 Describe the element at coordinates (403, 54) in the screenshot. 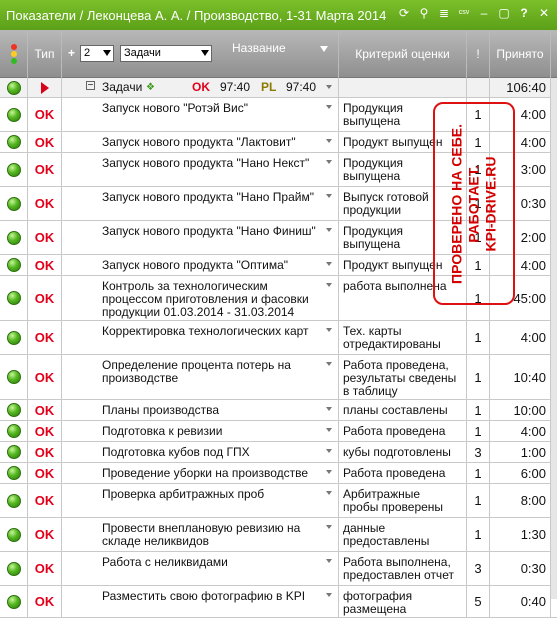

I see `column-criterion-header: Критерий оценки` at that location.